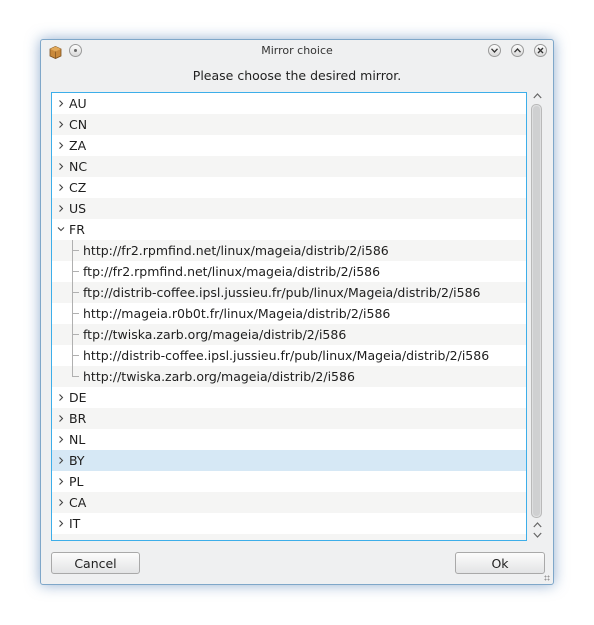 Image resolution: width=594 pixels, height=625 pixels. I want to click on tree-item-label: US, so click(78, 208).